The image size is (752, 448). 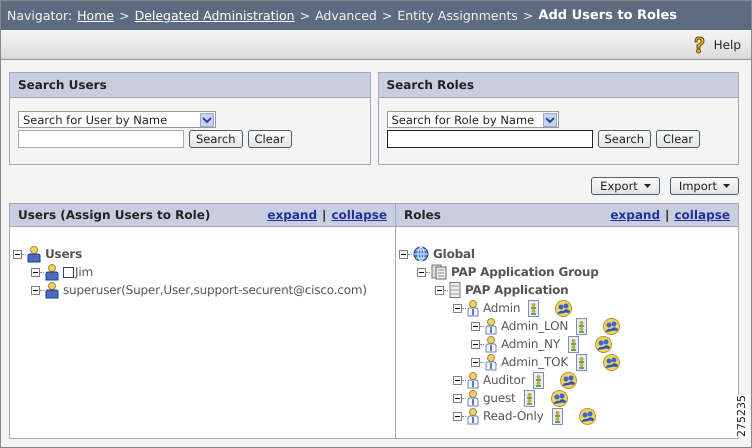 What do you see at coordinates (68, 272) in the screenshot?
I see `checkbox` at bounding box center [68, 272].